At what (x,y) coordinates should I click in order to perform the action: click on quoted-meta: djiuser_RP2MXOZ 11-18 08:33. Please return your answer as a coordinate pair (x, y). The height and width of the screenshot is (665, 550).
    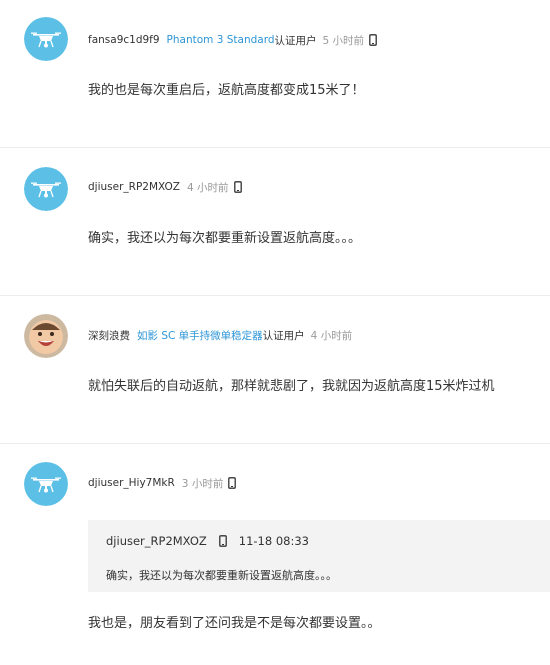
    Looking at the image, I should click on (207, 541).